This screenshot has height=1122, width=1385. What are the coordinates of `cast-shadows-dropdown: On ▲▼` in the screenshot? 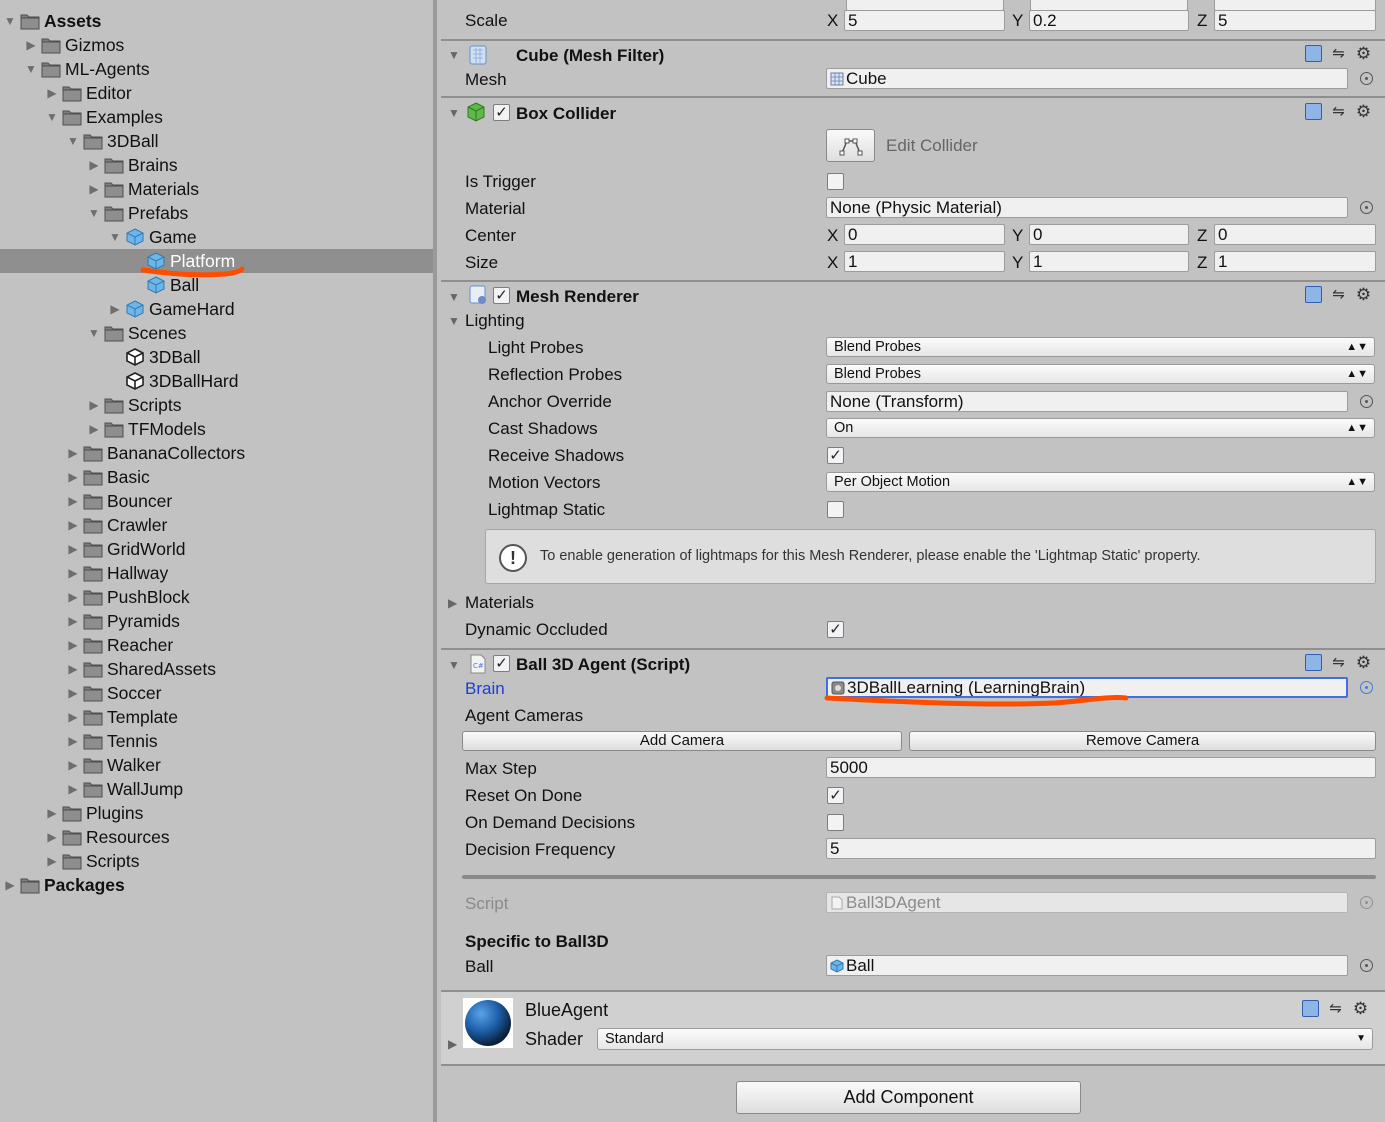 It's located at (1100, 428).